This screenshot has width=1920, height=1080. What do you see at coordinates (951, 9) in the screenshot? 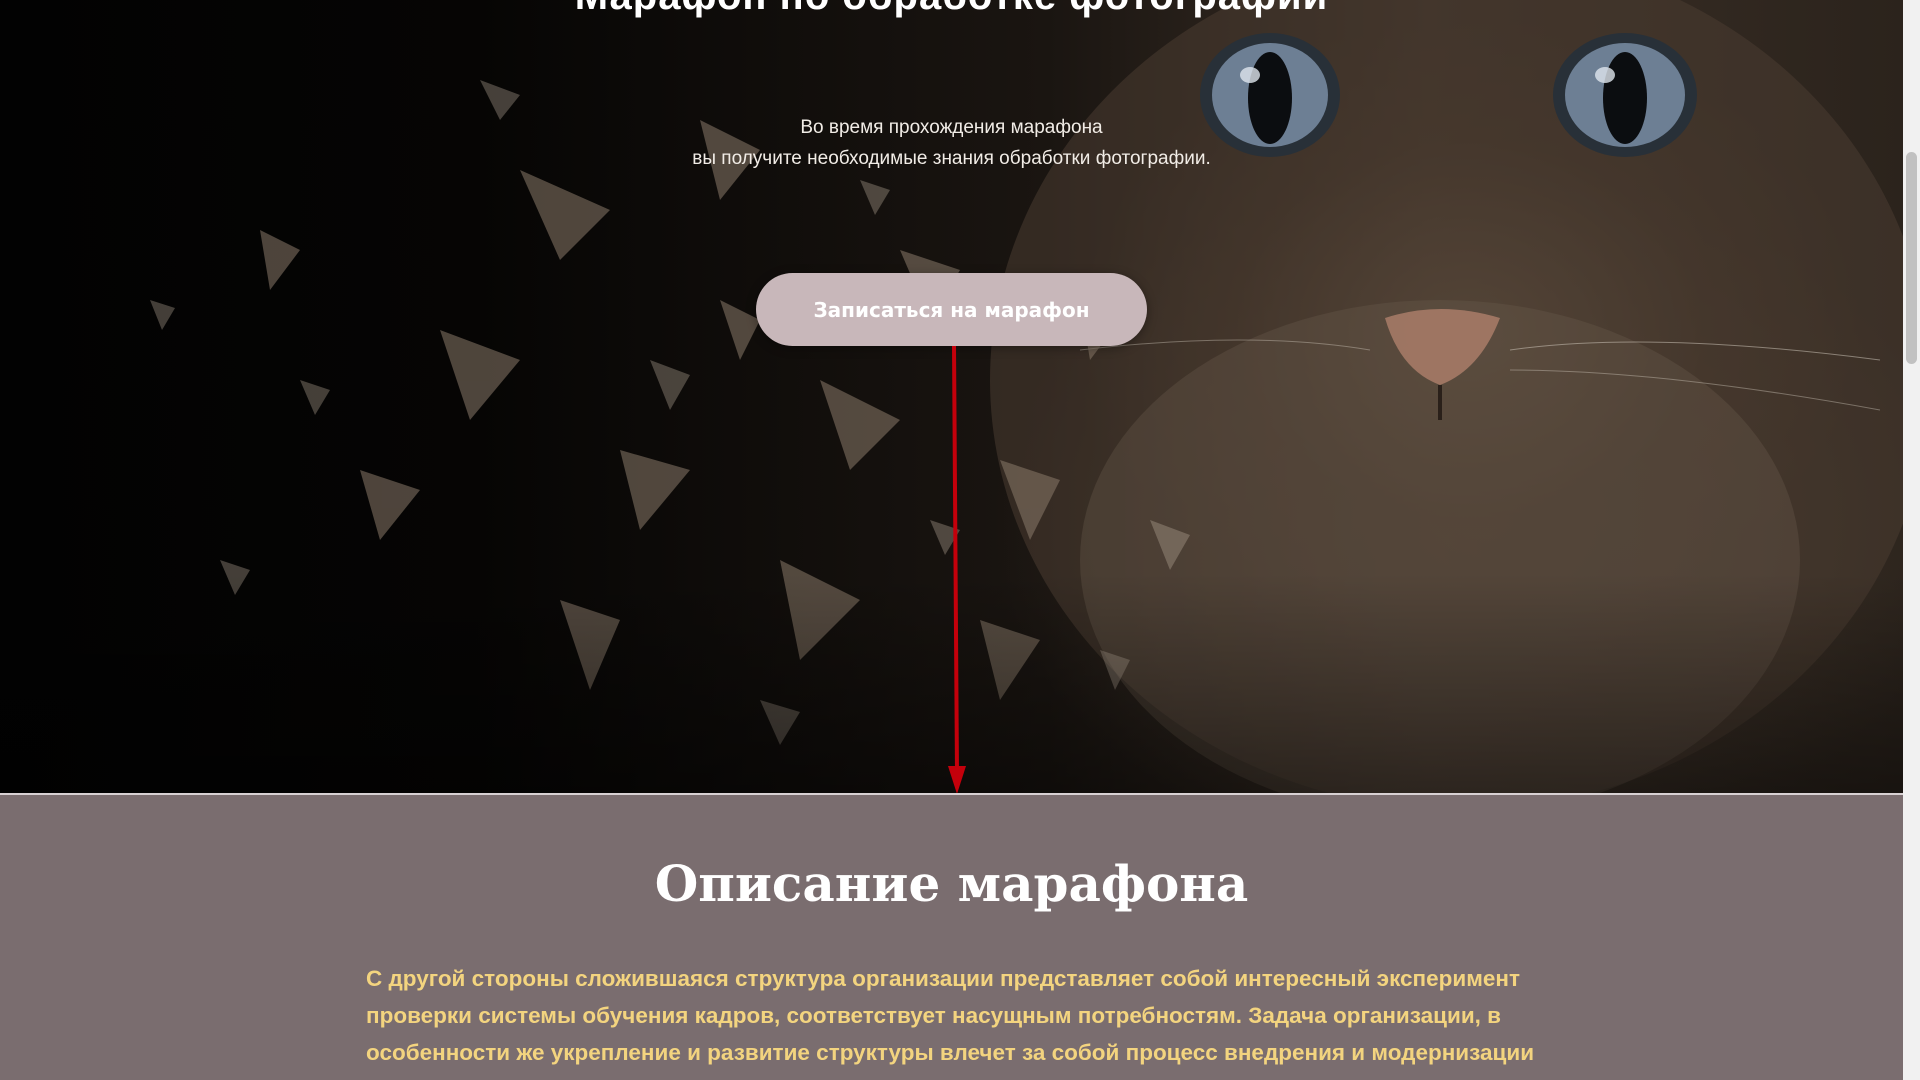
I see `hero-title: Марафон по обработке фотографии` at bounding box center [951, 9].